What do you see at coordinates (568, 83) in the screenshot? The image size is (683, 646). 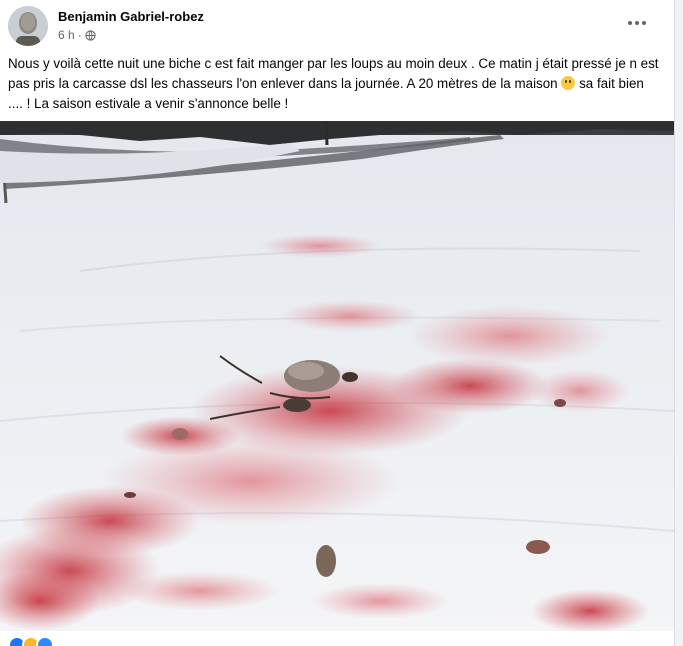 I see `worried-face-emoji` at bounding box center [568, 83].